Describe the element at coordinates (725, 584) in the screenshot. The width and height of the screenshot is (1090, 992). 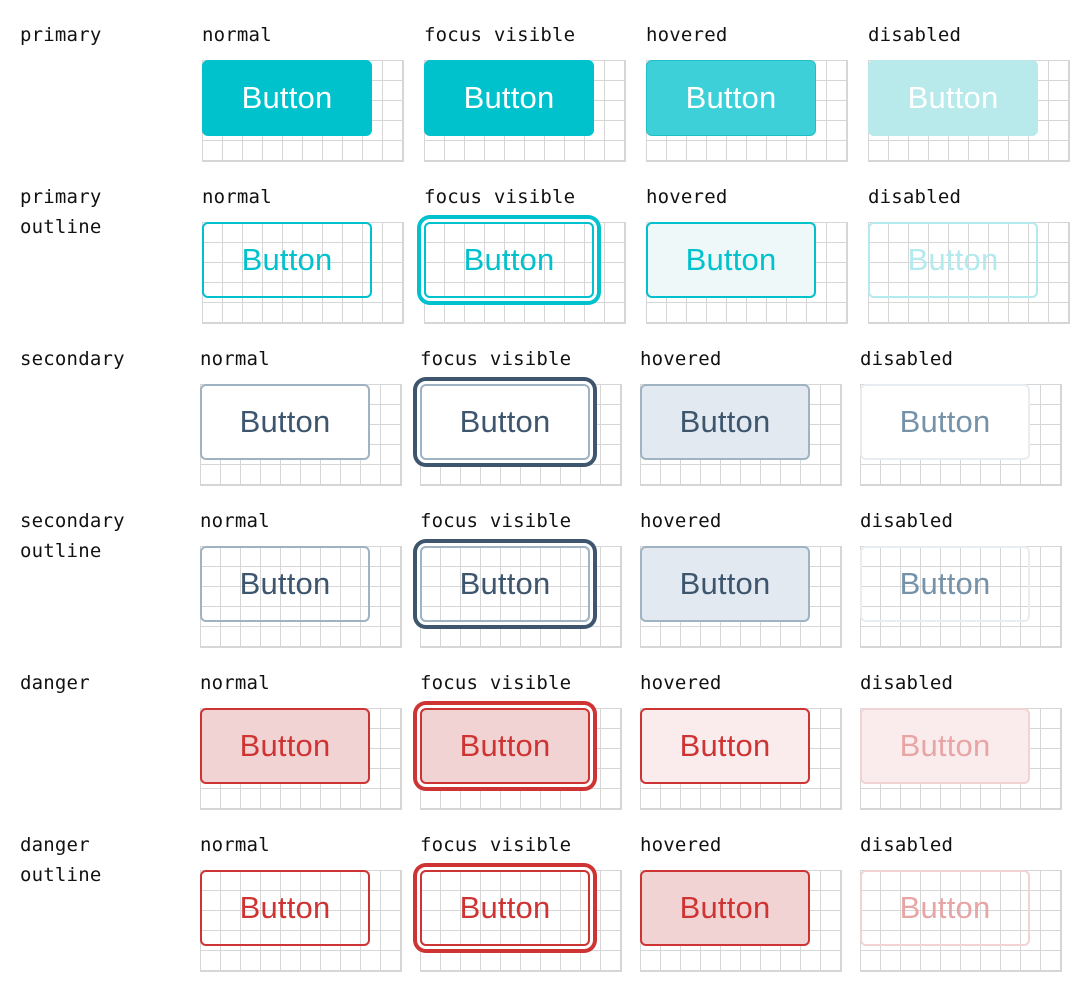
I see `secondary-outline-button-hovered: Button` at that location.